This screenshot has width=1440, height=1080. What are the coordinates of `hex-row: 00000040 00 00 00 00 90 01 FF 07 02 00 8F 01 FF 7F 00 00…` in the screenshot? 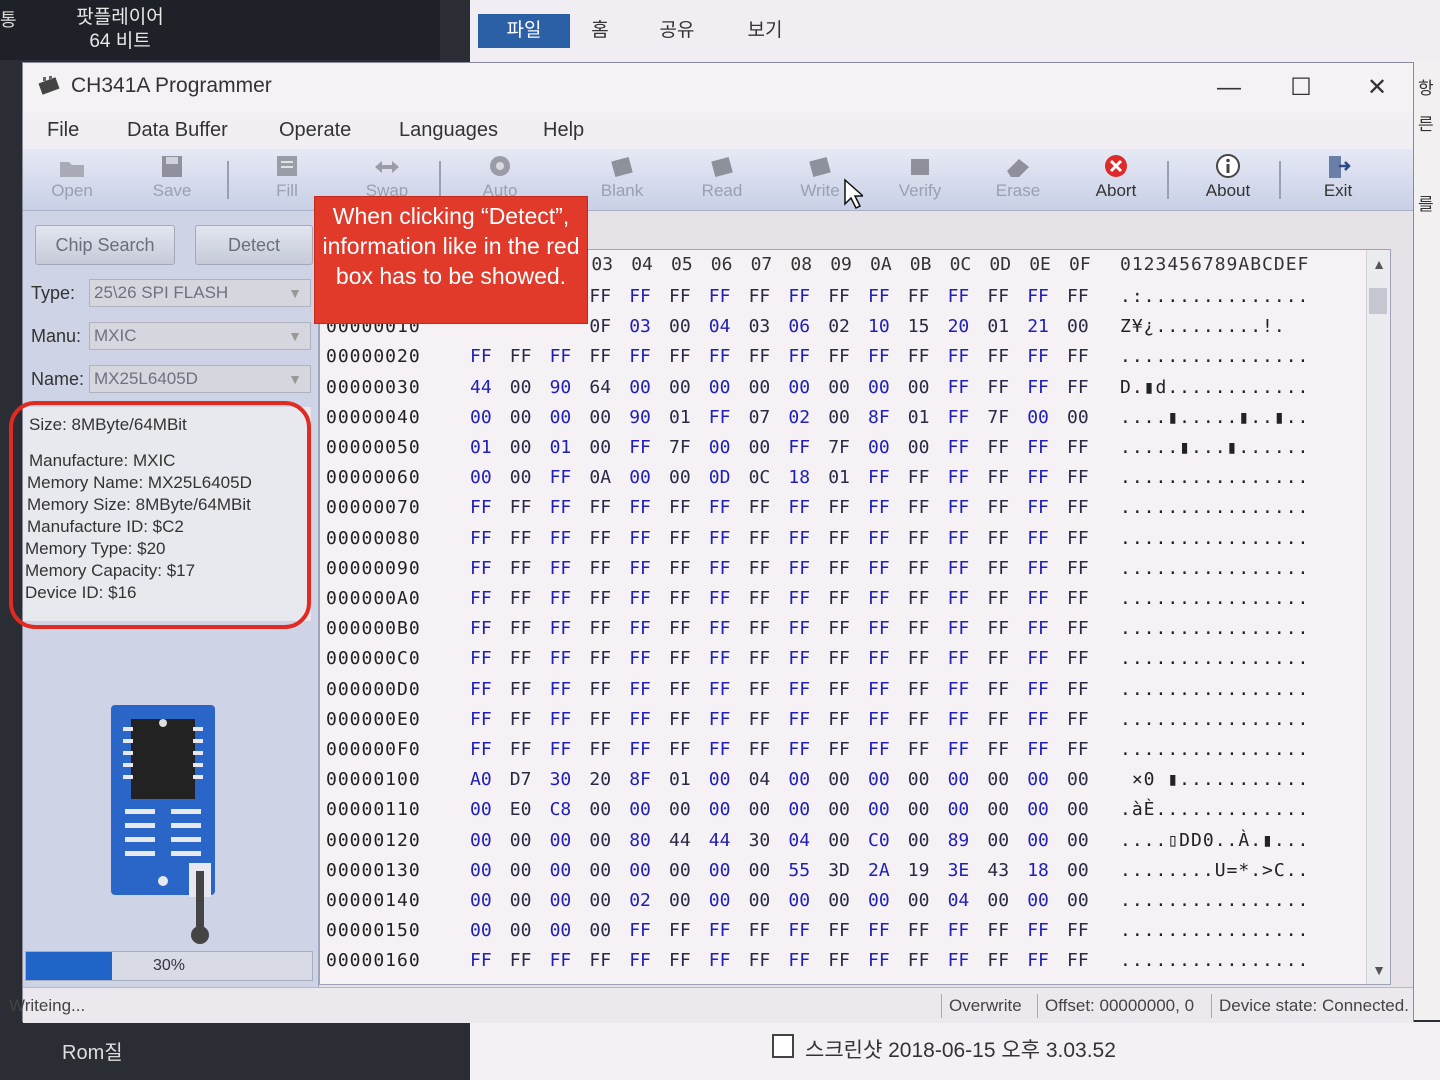 It's located at (855, 422).